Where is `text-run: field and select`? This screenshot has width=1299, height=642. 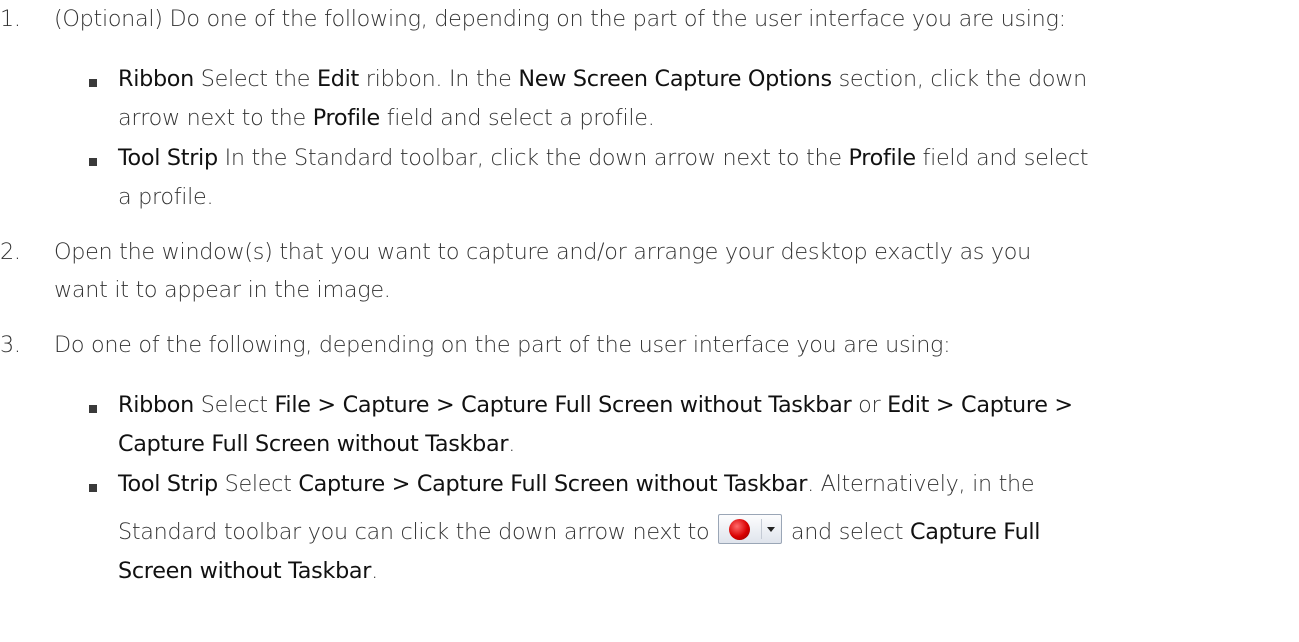
text-run: field and select is located at coordinates (1002, 158).